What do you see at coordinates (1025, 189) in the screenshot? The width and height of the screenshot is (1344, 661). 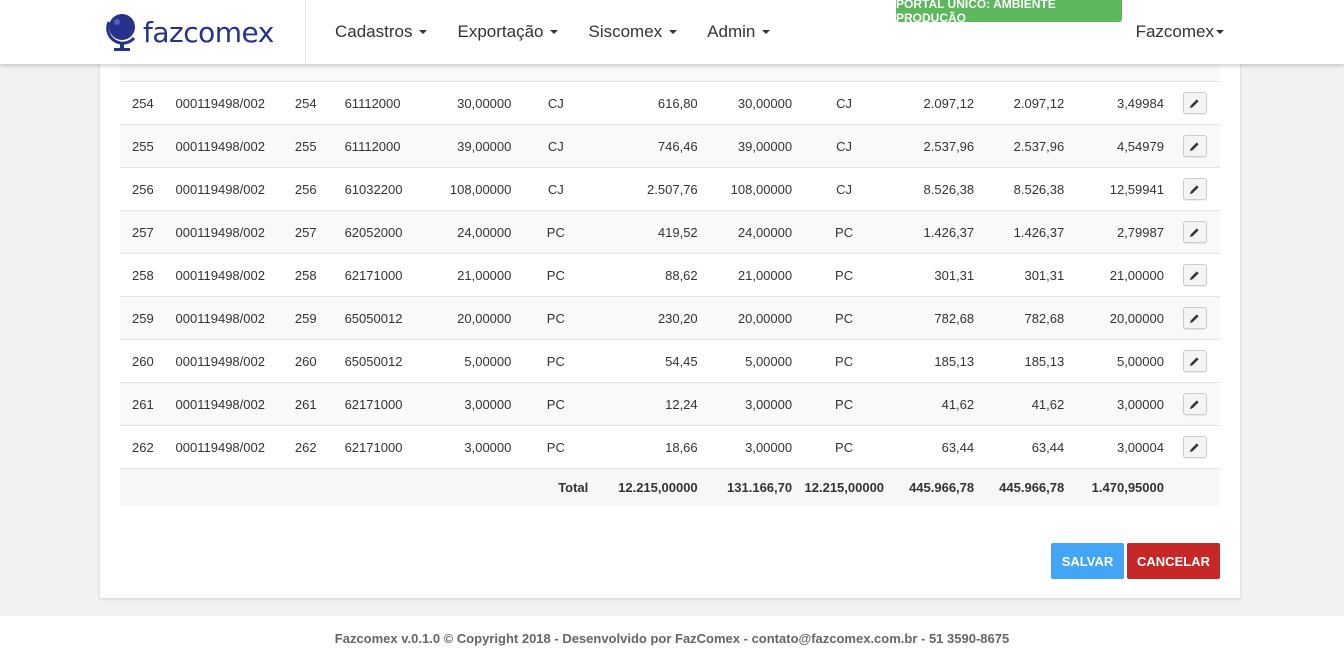 I see `cell-v2: 8.526,38` at bounding box center [1025, 189].